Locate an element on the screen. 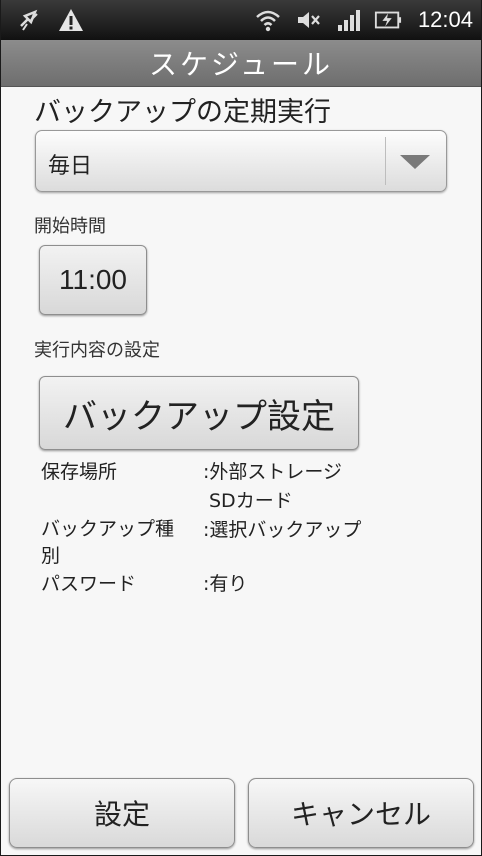 The width and height of the screenshot is (482, 856). backup-settings-button: バックアップ設定 is located at coordinates (199, 413).